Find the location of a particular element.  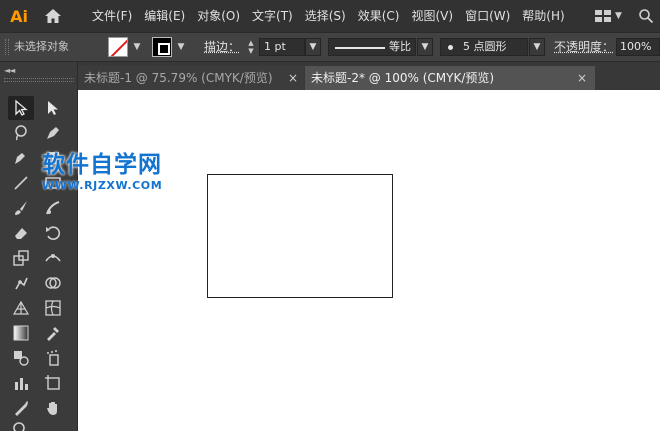

tab-title: 未标题-1 @ 75.79% (CMYK/预览) is located at coordinates (178, 78).